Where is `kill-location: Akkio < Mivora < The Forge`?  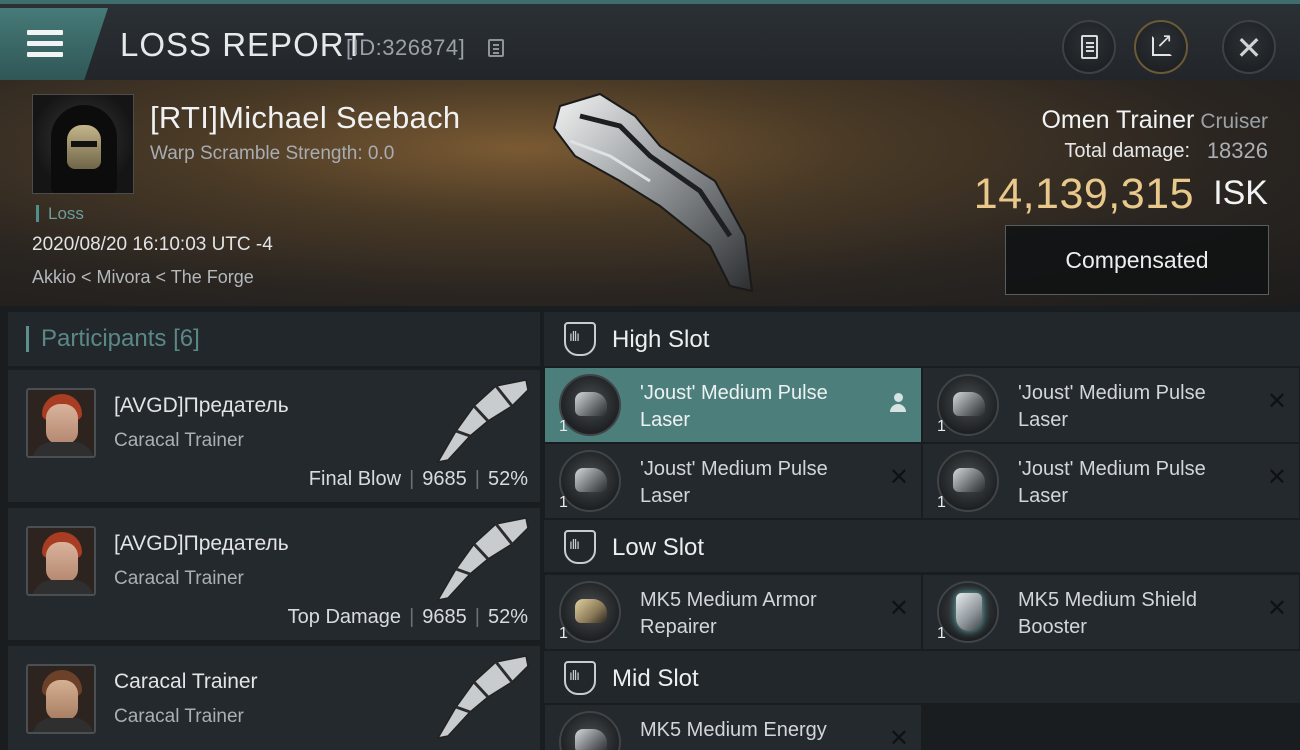
kill-location: Akkio < Mivora < The Forge is located at coordinates (143, 277).